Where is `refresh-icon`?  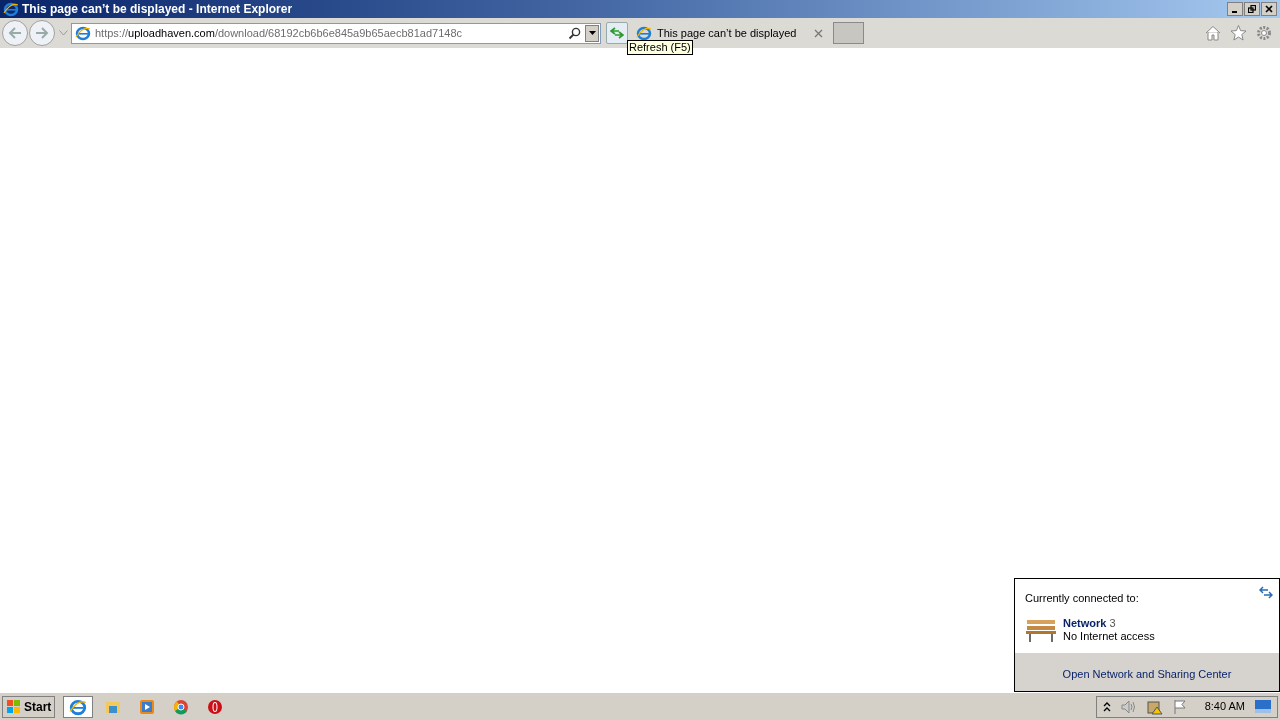 refresh-icon is located at coordinates (617, 33).